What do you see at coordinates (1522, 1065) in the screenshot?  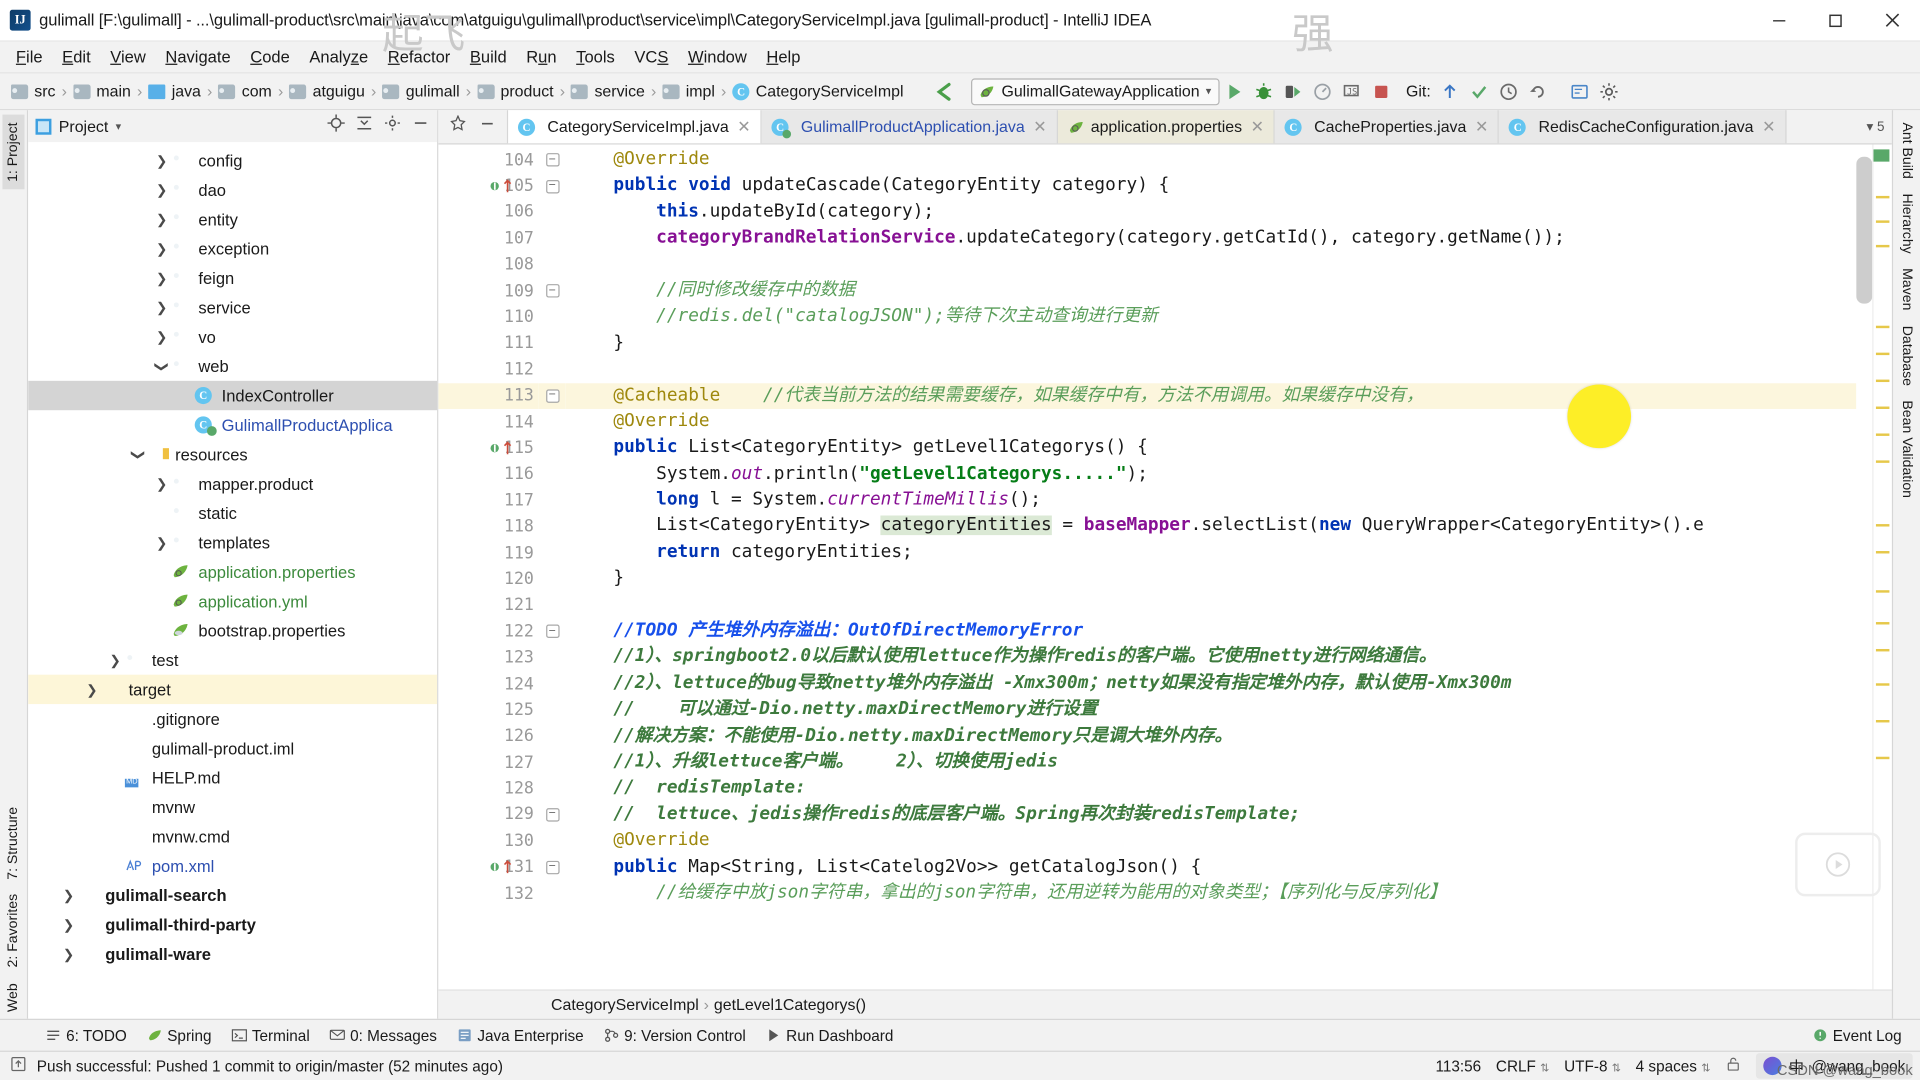 I see `line-separator: CRLF ⇅` at bounding box center [1522, 1065].